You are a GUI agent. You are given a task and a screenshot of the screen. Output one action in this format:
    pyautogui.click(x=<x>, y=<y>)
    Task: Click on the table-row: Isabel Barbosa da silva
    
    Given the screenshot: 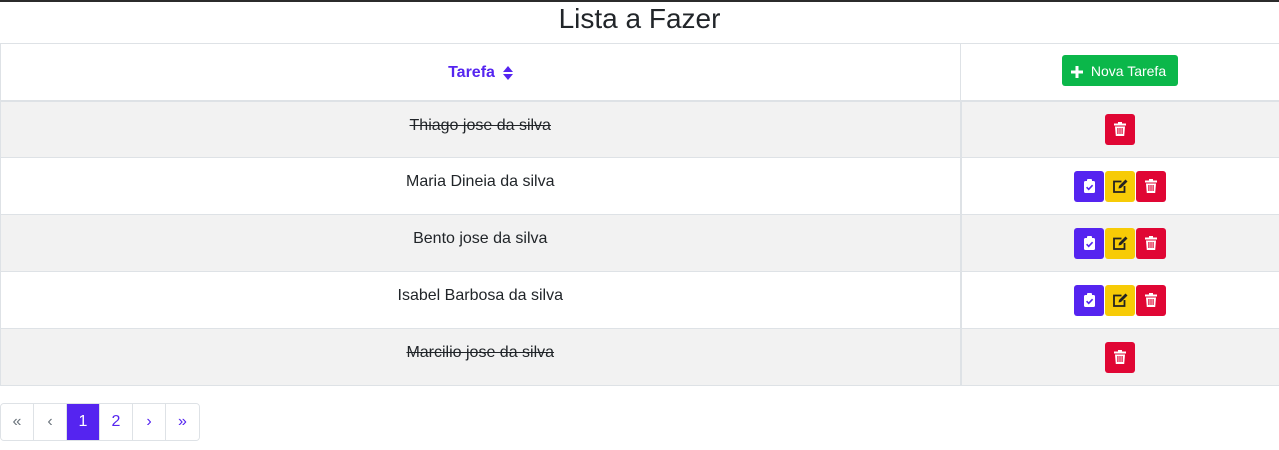 What is the action you would take?
    pyautogui.click(x=639, y=300)
    